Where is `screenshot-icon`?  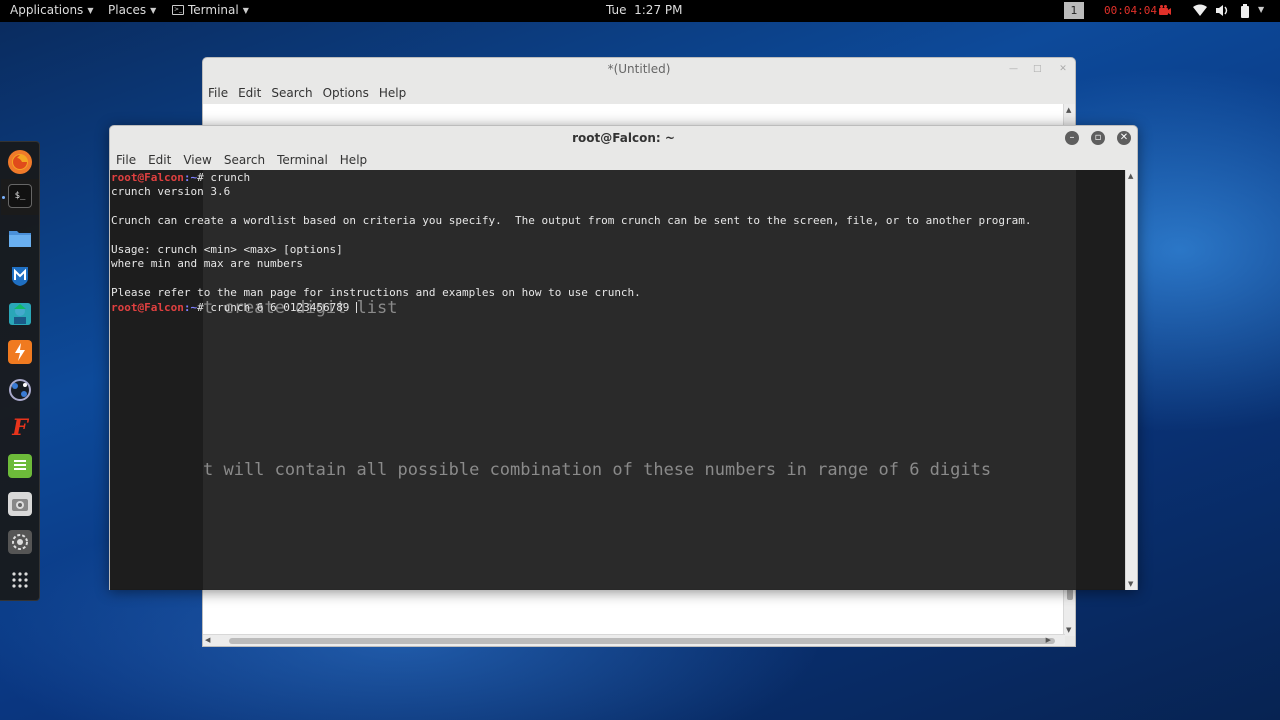
screenshot-icon is located at coordinates (20, 504).